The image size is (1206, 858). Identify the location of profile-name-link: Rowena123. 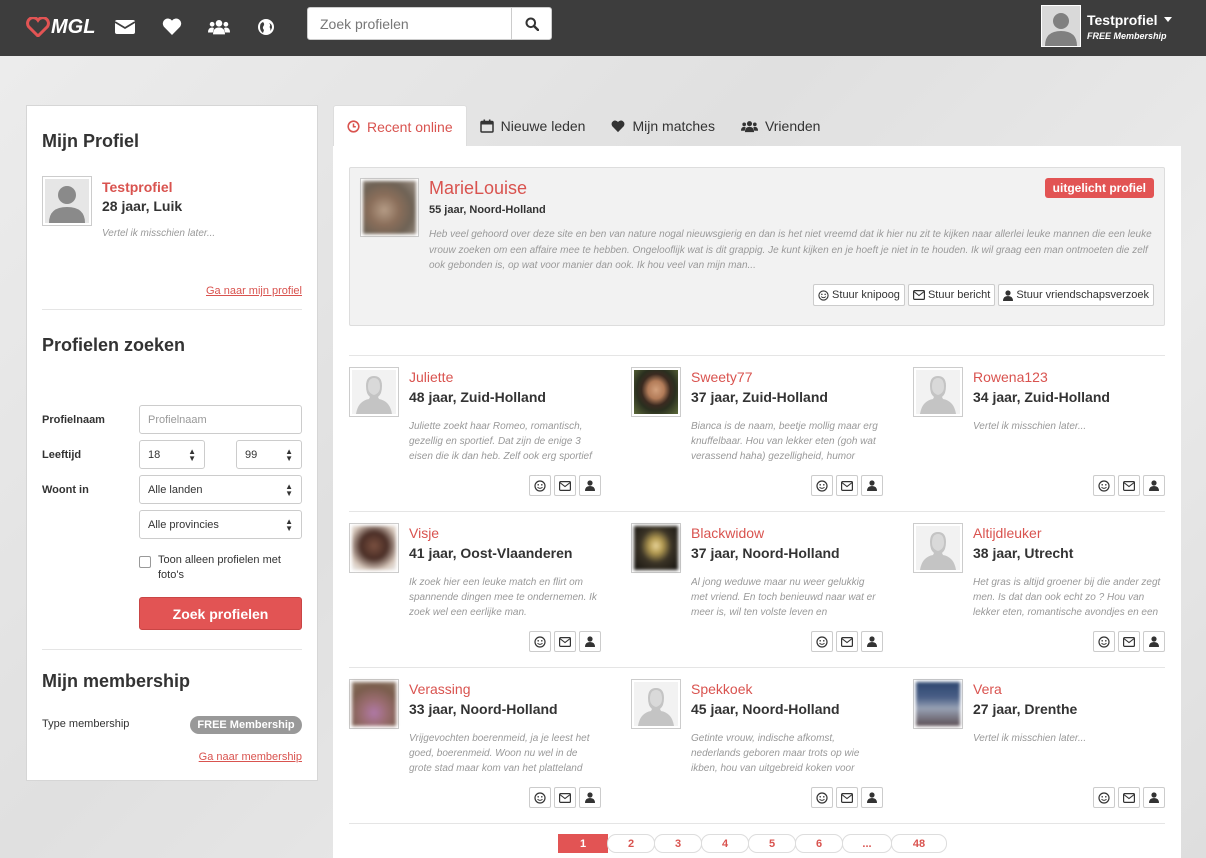
(1010, 377).